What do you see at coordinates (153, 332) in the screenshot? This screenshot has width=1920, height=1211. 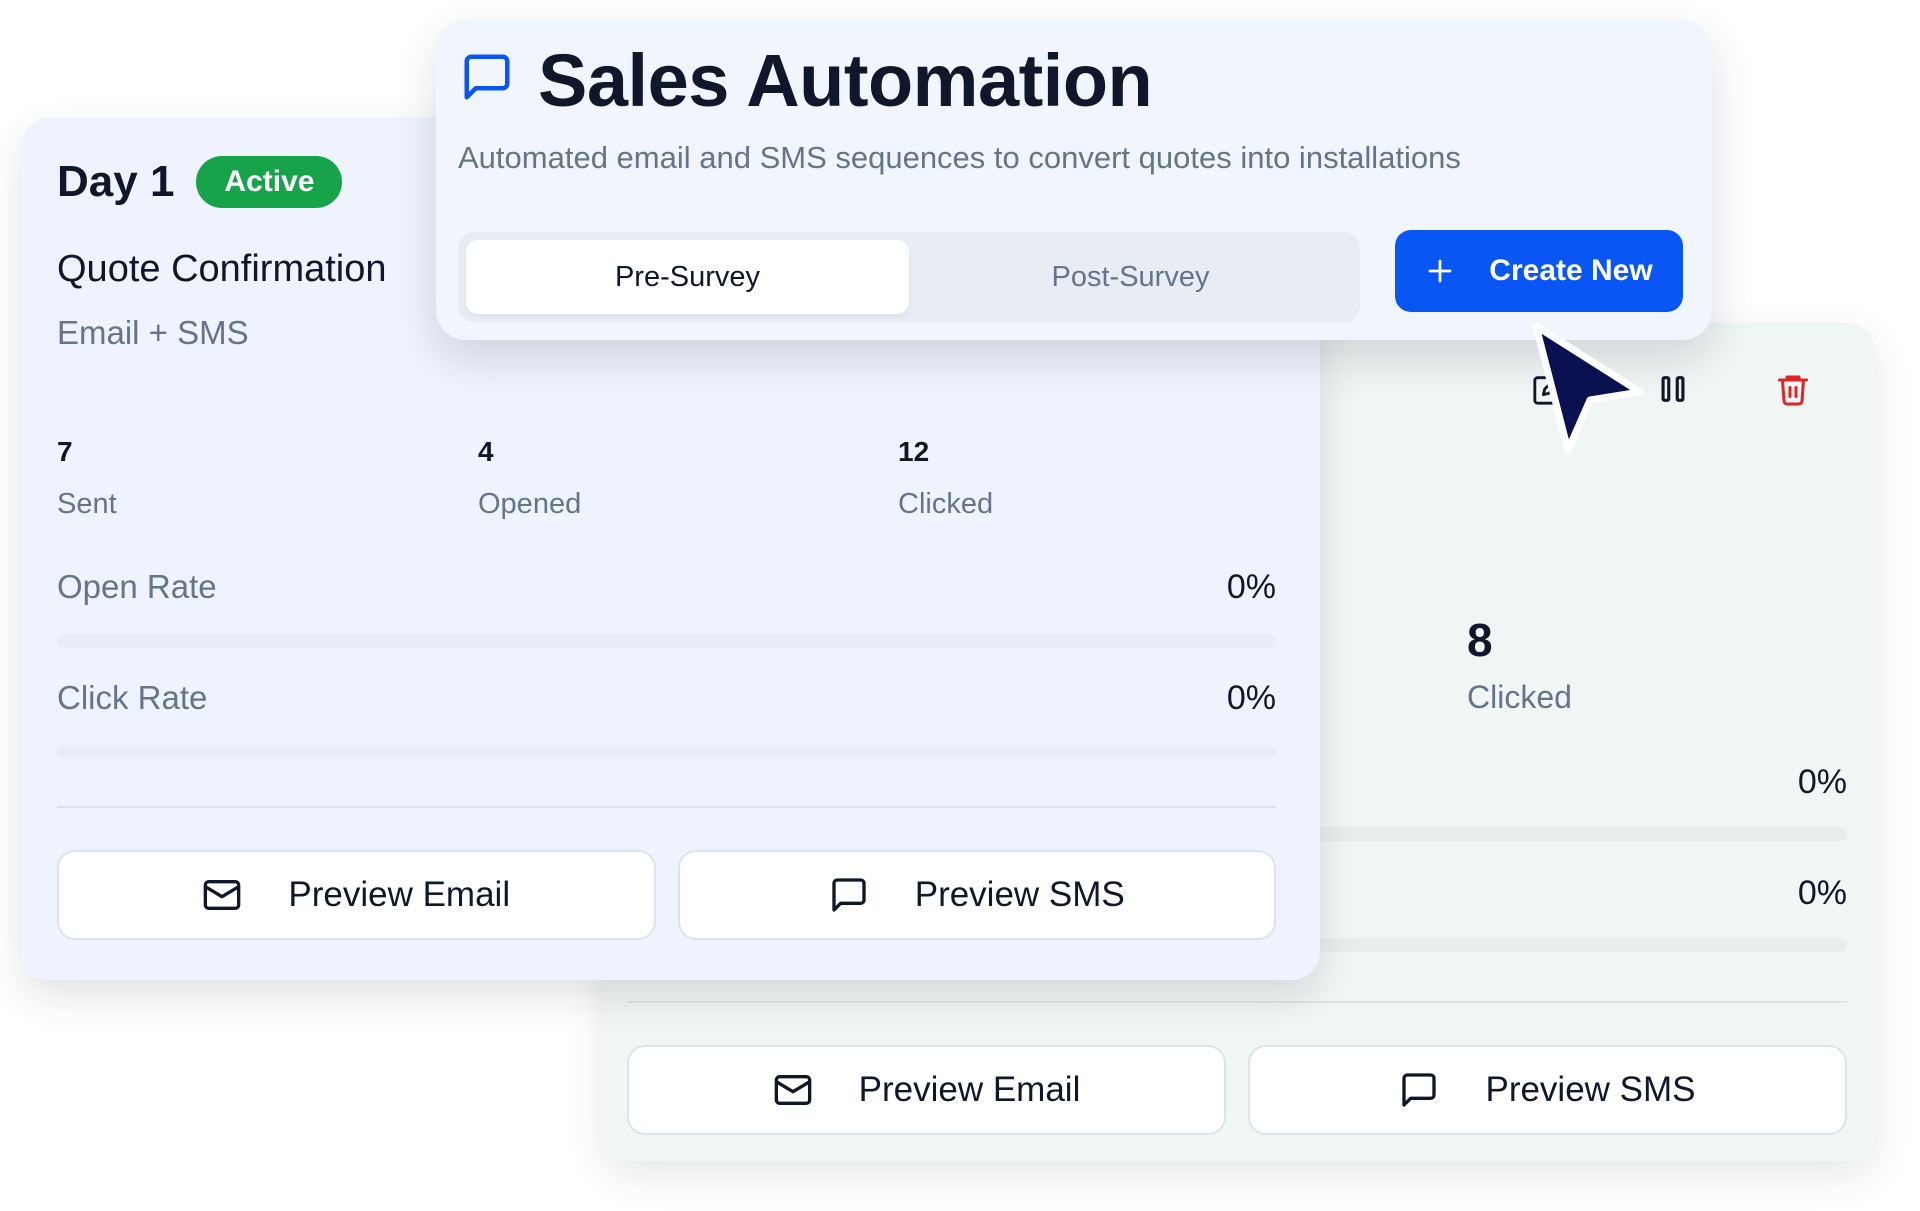 I see `sequence-channel: Email + SMS` at bounding box center [153, 332].